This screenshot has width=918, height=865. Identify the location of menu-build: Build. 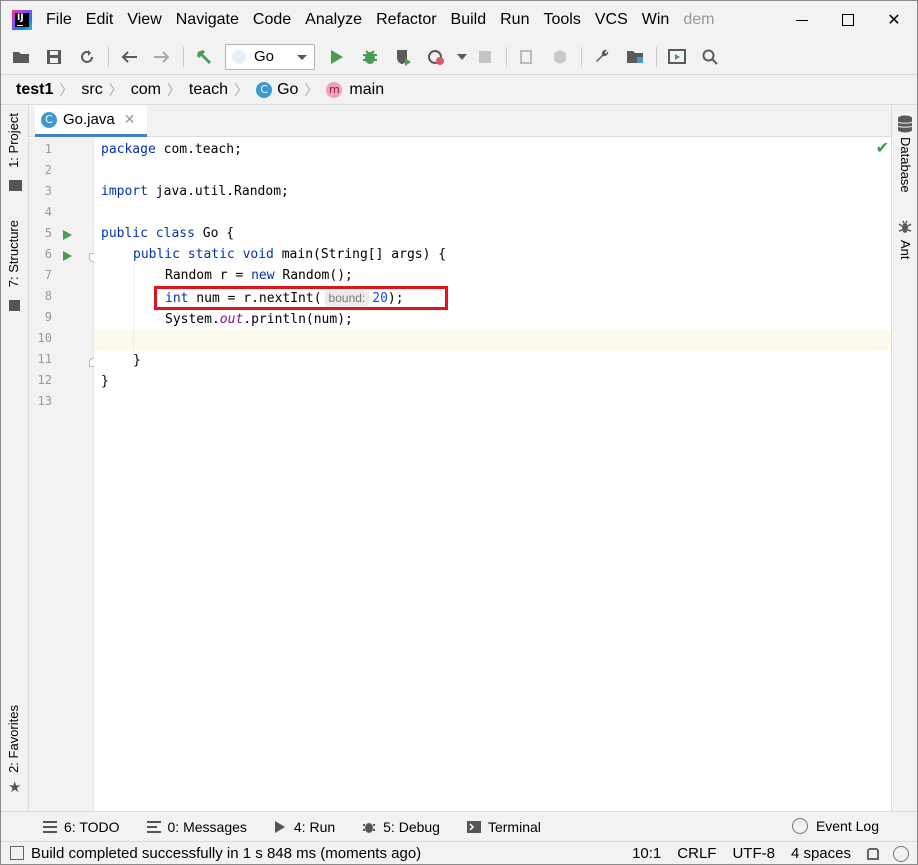
(469, 20).